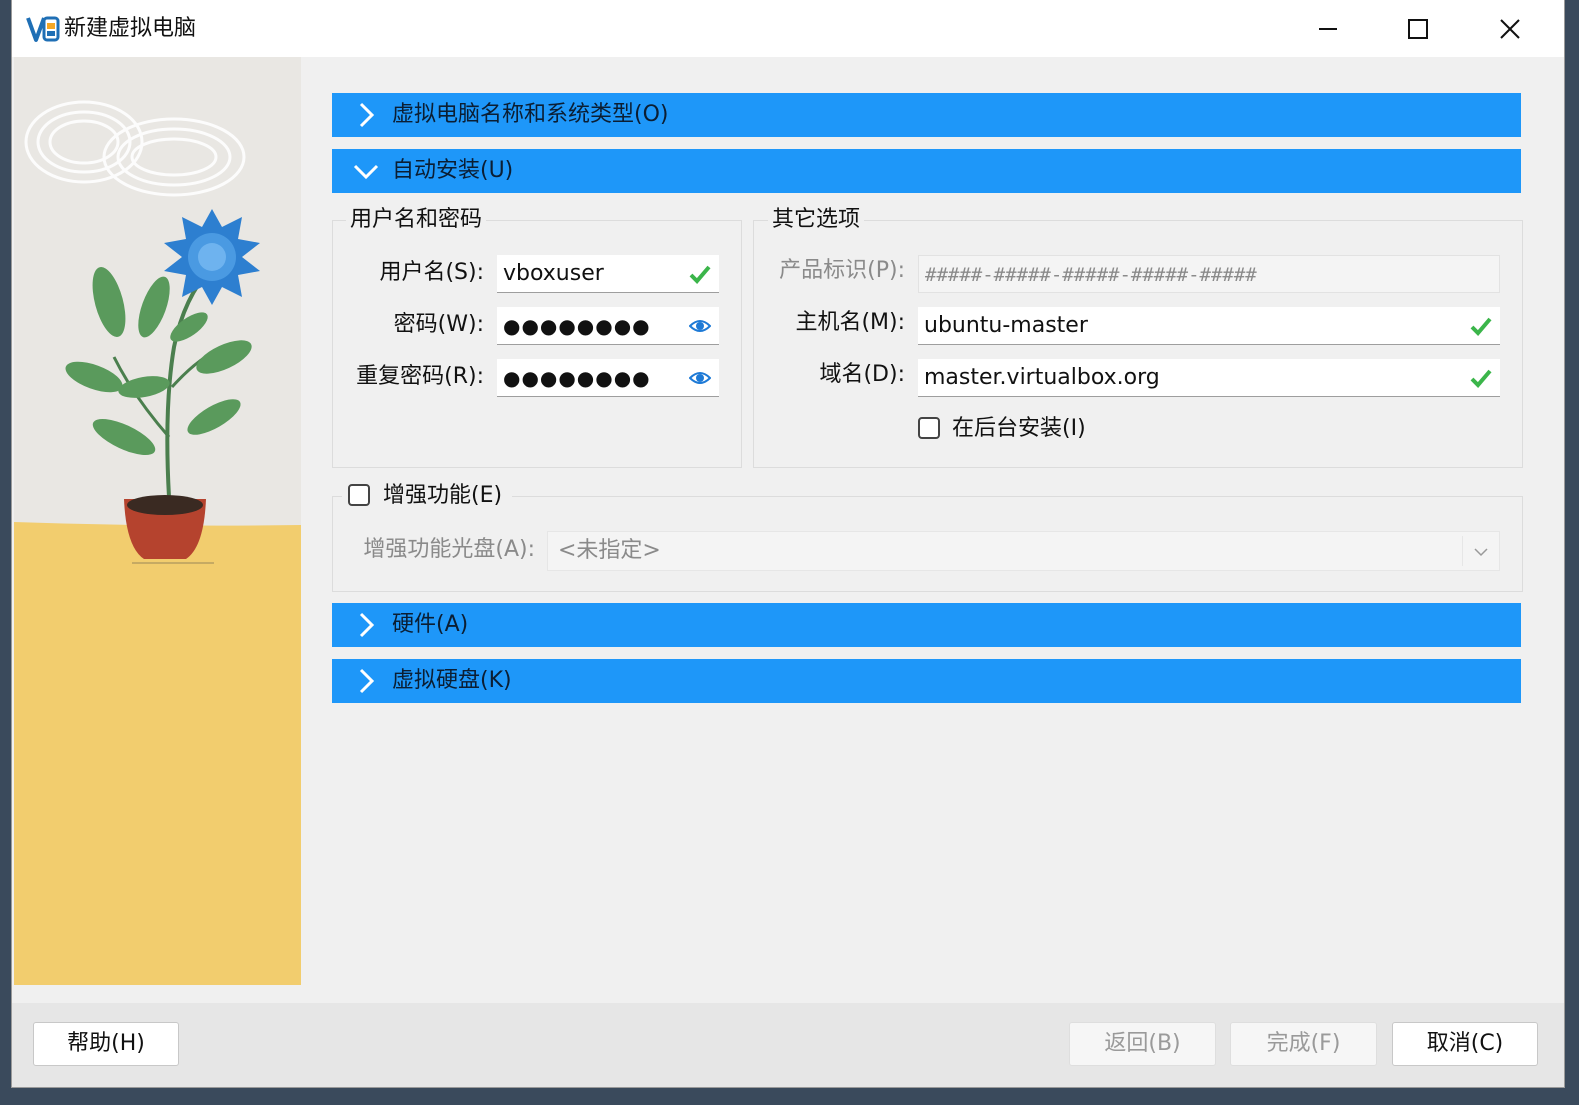  What do you see at coordinates (926, 681) in the screenshot?
I see `section-virtual-disk: 虚拟硬盘(K)` at bounding box center [926, 681].